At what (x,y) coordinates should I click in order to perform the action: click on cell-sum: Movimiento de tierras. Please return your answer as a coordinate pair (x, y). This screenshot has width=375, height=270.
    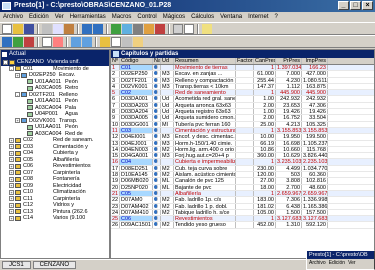
    Looking at the image, I should click on (205, 68).